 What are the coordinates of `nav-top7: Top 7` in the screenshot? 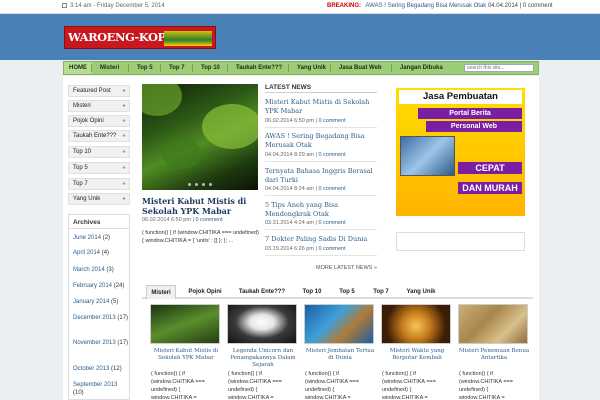 It's located at (177, 68).